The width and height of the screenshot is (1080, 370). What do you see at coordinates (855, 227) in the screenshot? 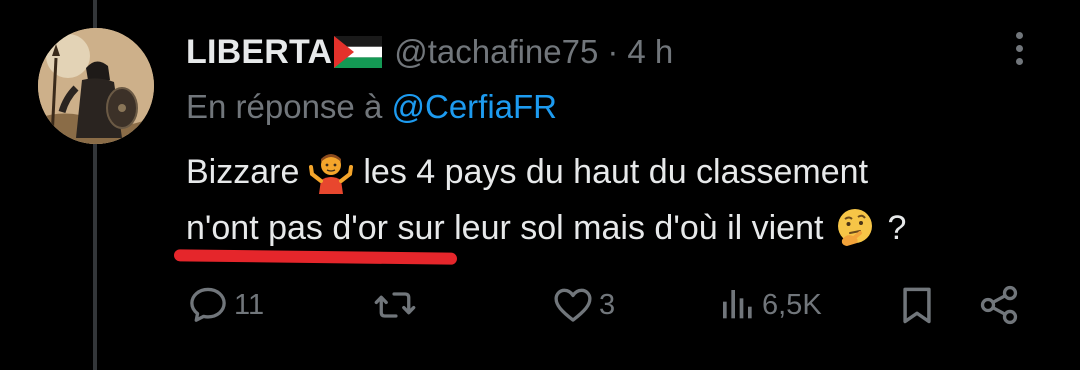
I see `thinking-face-icon` at bounding box center [855, 227].